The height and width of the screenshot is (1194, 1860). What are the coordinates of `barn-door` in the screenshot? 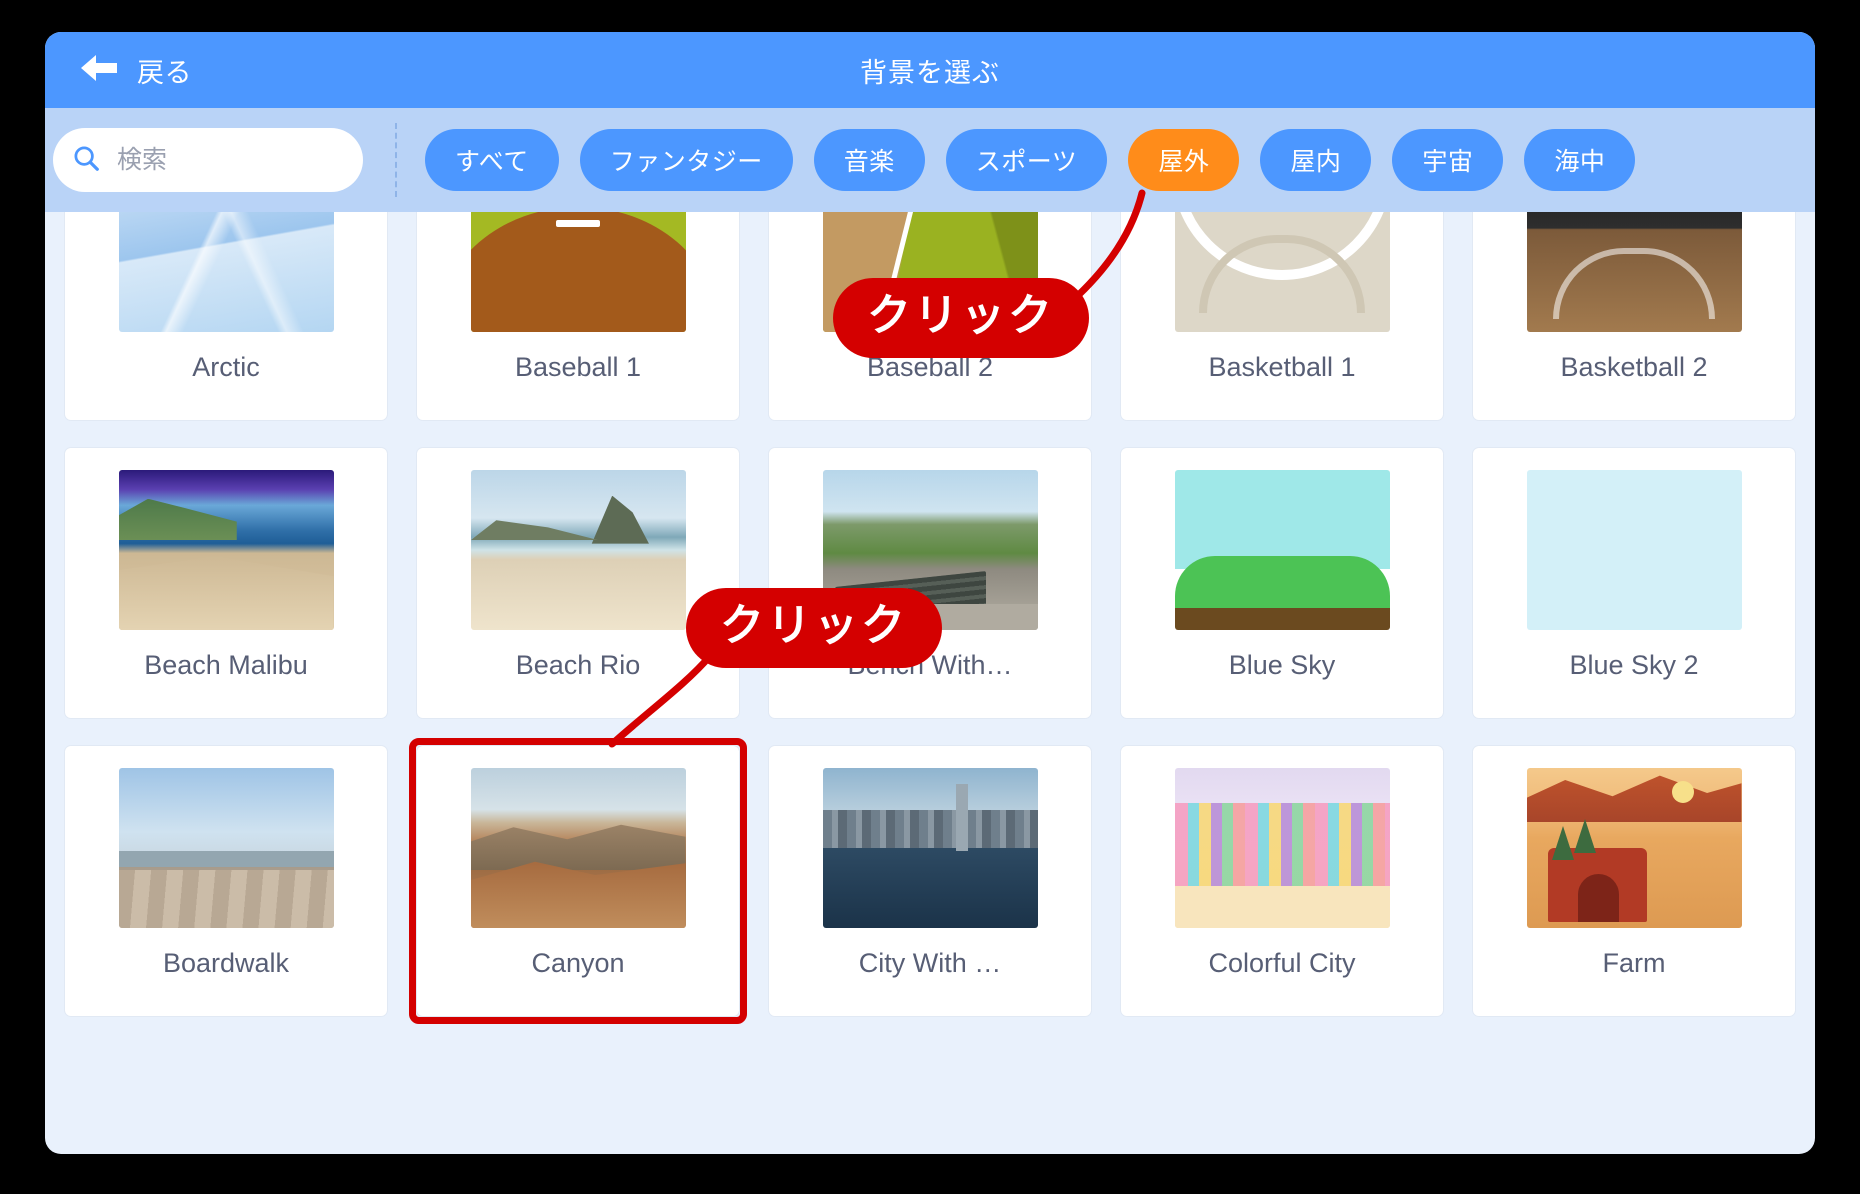 It's located at (1598, 897).